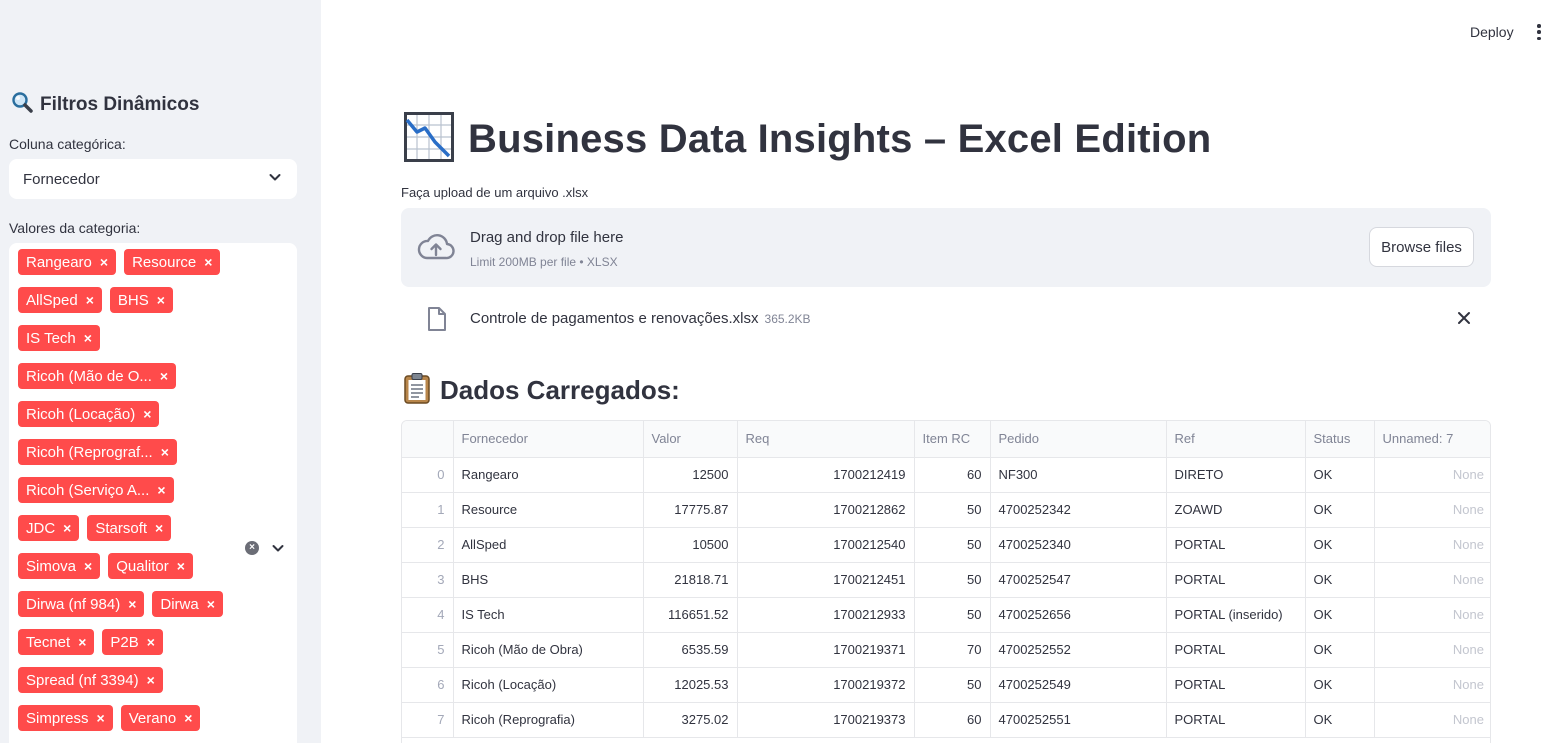 The width and height of the screenshot is (1562, 743). Describe the element at coordinates (952, 439) in the screenshot. I see `column-header: Item RC` at that location.